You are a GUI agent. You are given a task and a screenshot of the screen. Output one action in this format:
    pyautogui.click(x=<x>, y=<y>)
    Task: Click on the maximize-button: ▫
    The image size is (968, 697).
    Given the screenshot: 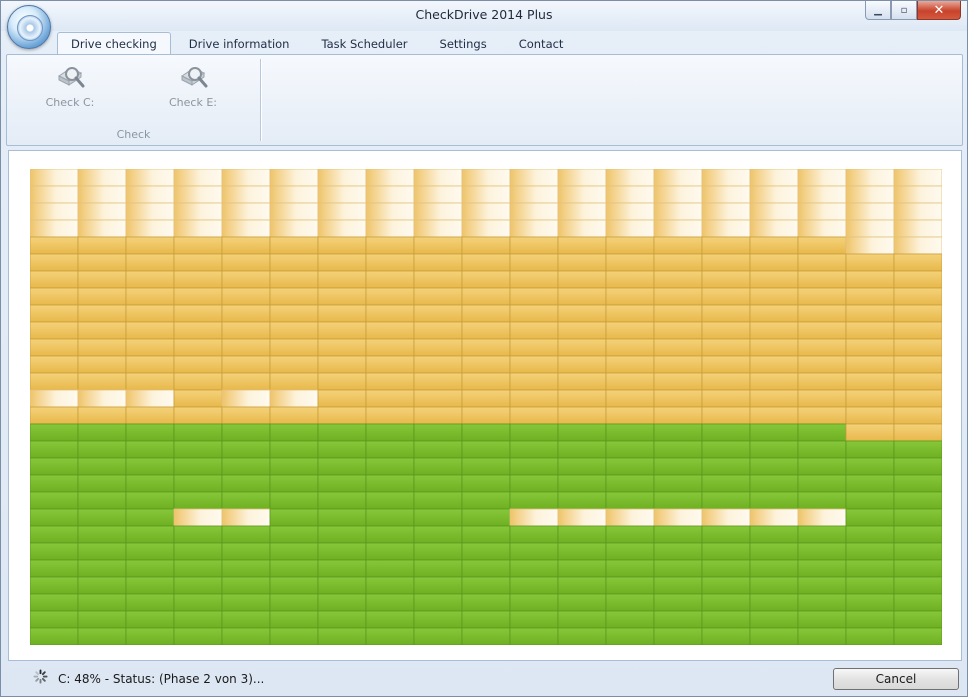 What is the action you would take?
    pyautogui.click(x=904, y=10)
    